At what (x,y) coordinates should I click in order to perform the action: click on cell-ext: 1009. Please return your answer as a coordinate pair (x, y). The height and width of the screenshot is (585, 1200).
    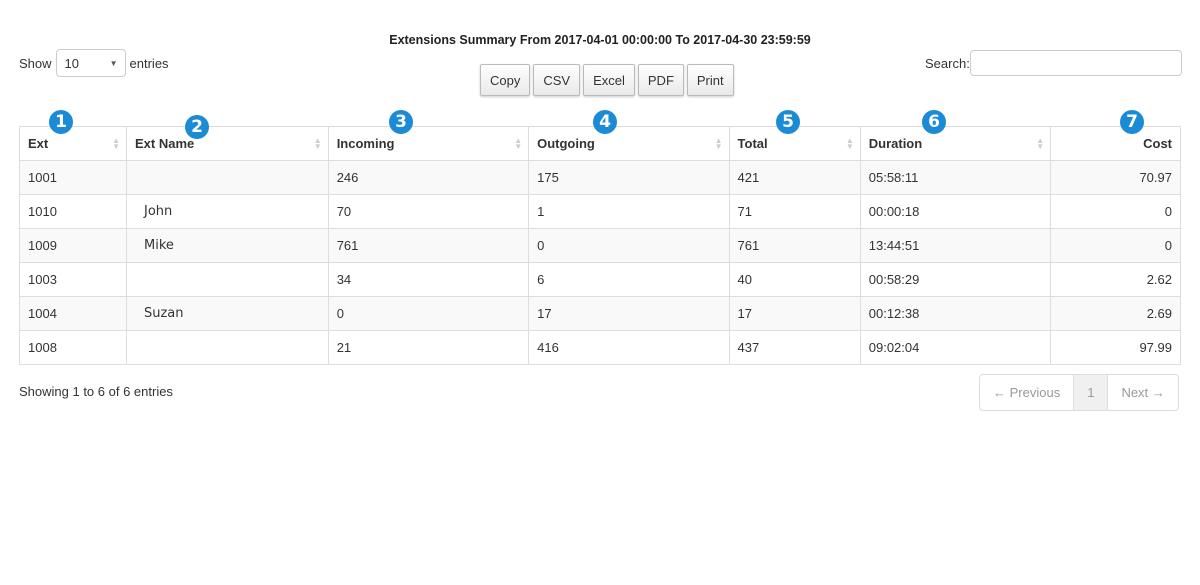
    Looking at the image, I should click on (73, 245).